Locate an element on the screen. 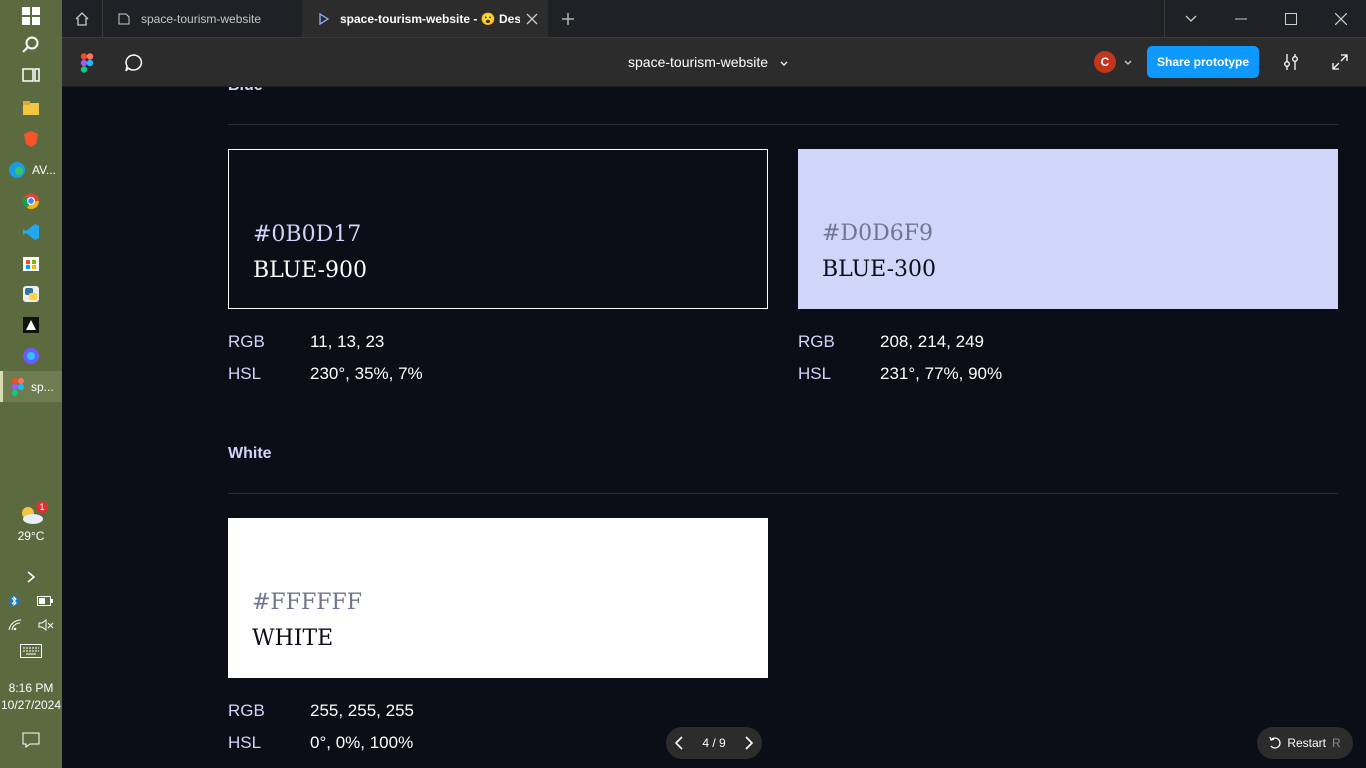 This screenshot has height=768, width=1366. hsl-value: 230°, 35%, 7% is located at coordinates (366, 373).